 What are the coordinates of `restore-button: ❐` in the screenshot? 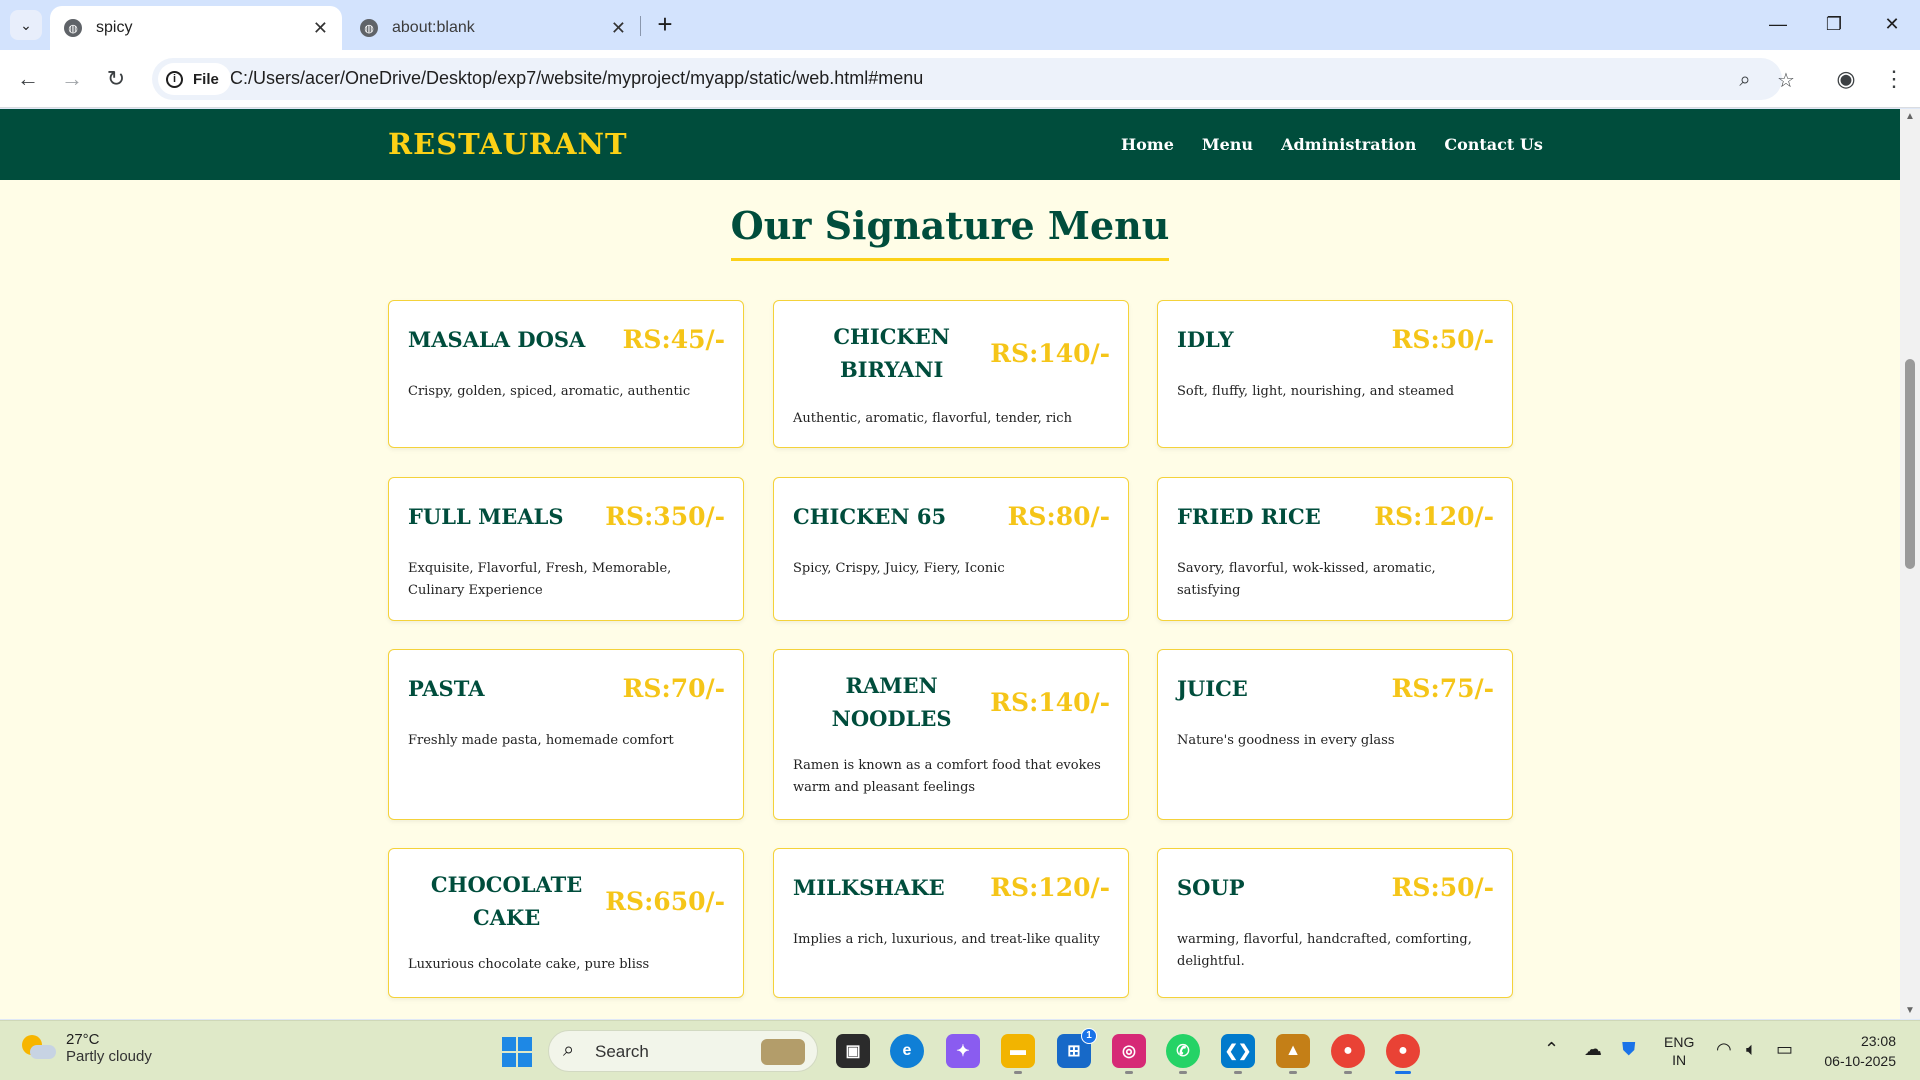 It's located at (1834, 24).